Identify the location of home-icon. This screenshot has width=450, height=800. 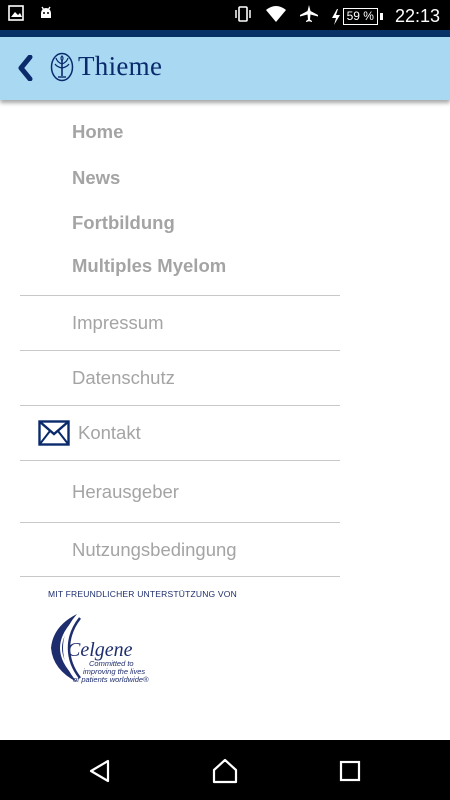
(225, 771).